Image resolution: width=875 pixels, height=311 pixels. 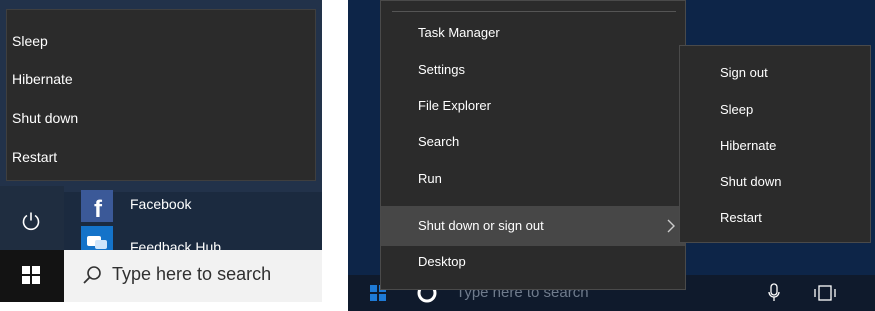 What do you see at coordinates (31, 221) in the screenshot?
I see `power-icon` at bounding box center [31, 221].